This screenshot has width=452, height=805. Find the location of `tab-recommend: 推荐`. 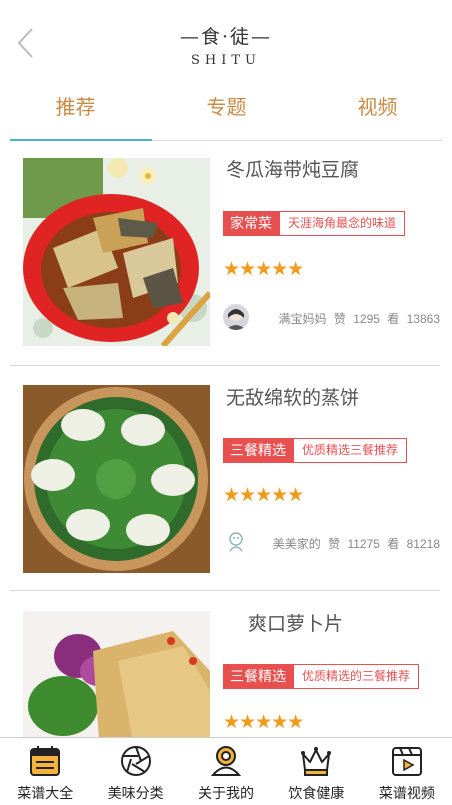

tab-recommend: 推荐 is located at coordinates (75, 116).